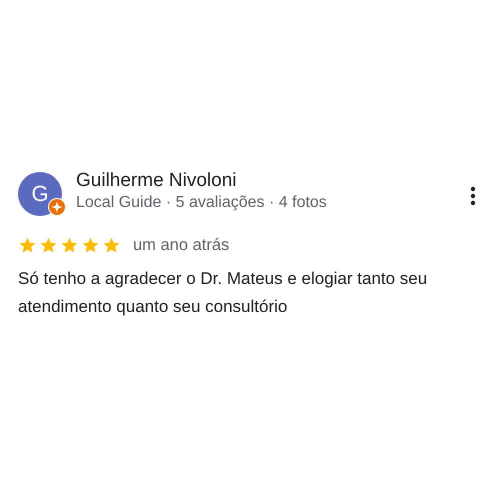 Image resolution: width=500 pixels, height=500 pixels. What do you see at coordinates (181, 245) in the screenshot?
I see `review-time: um ano atrás` at bounding box center [181, 245].